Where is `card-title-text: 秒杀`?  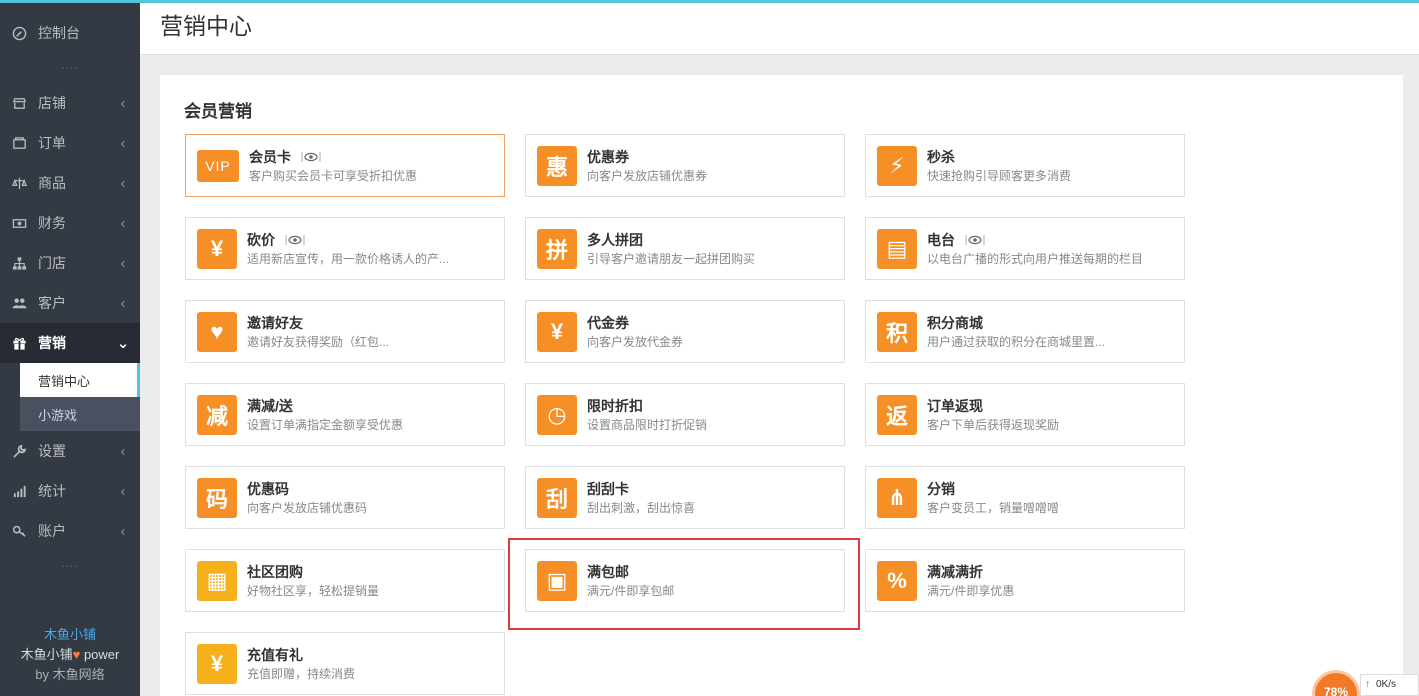 card-title-text: 秒杀 is located at coordinates (941, 156).